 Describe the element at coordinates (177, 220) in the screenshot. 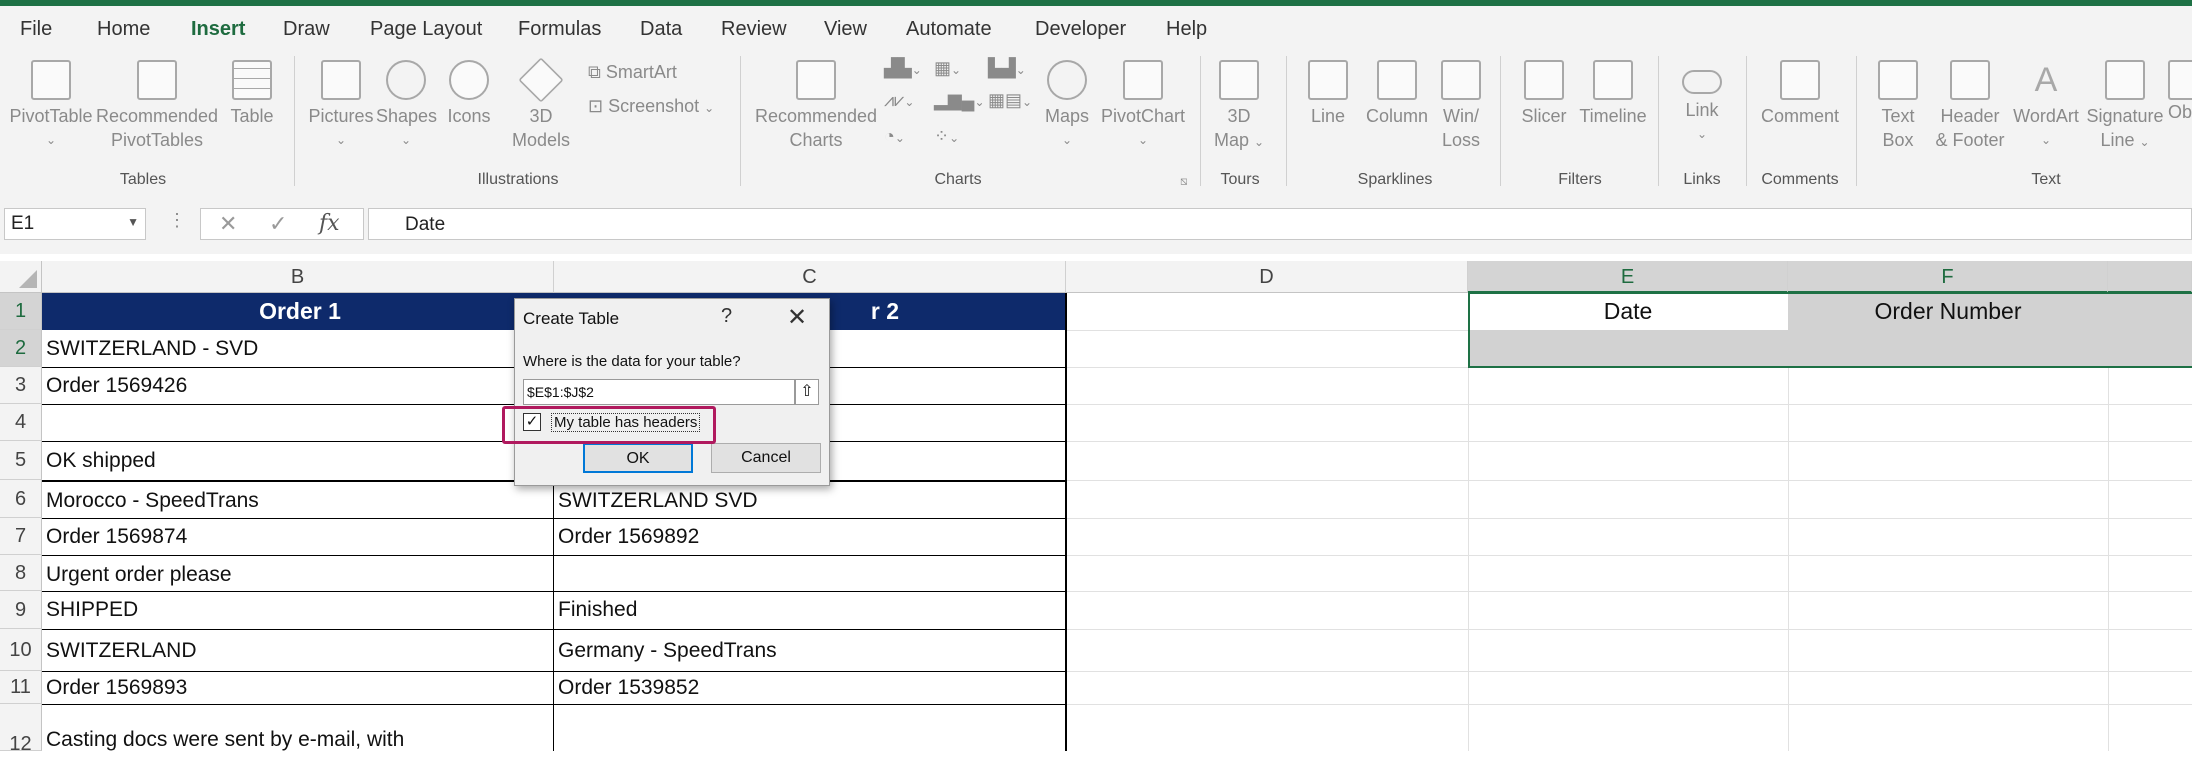

I see `more-options-icon: ⋮` at that location.